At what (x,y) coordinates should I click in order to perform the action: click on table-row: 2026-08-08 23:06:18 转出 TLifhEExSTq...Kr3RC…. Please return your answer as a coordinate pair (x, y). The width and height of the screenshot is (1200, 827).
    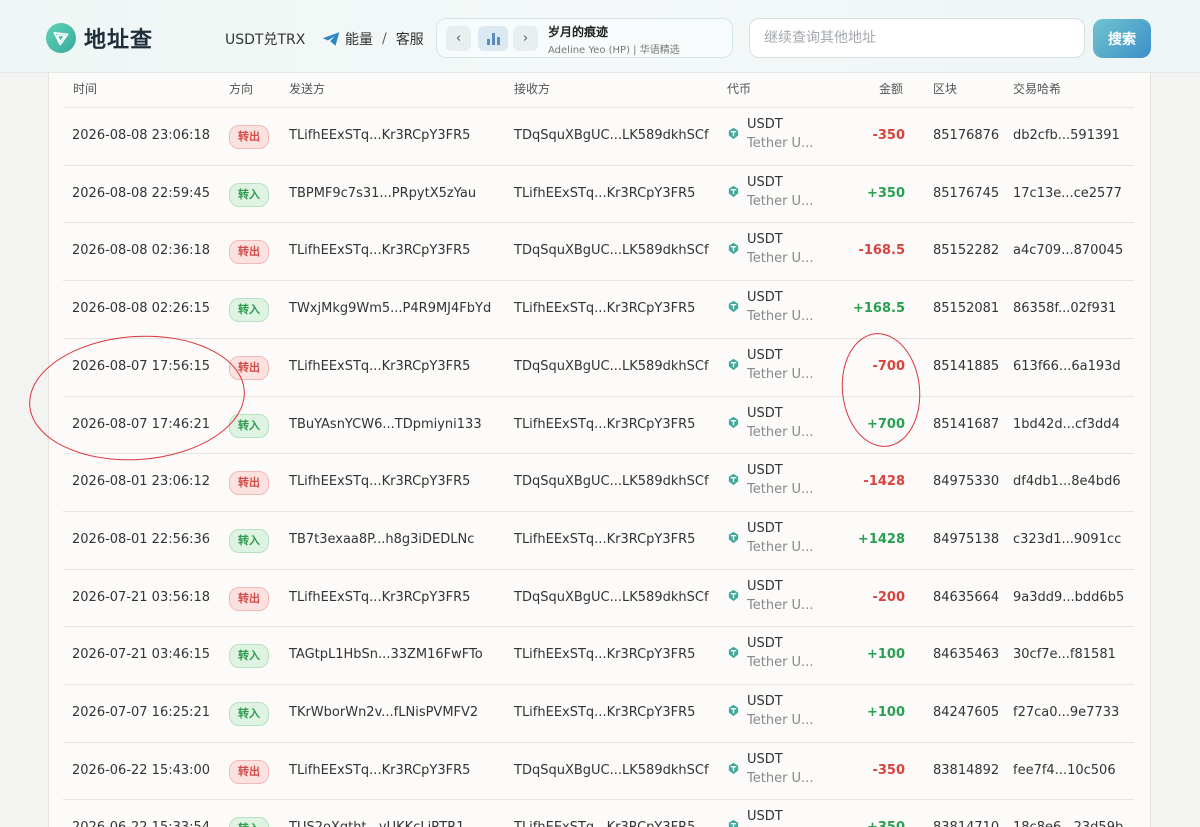
    Looking at the image, I should click on (598, 136).